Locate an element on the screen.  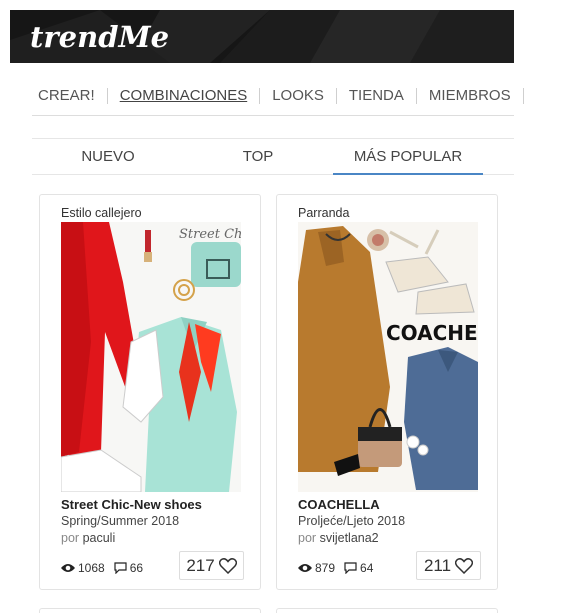
card-category: Estilo callejero is located at coordinates (101, 213).